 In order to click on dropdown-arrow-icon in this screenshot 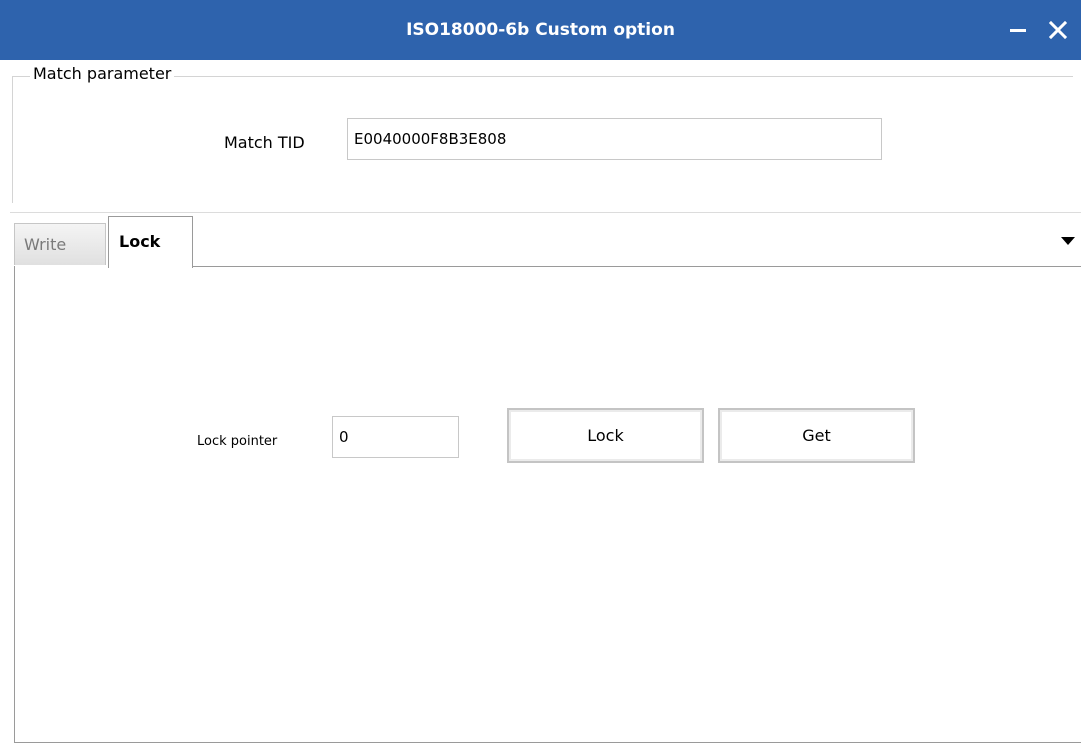, I will do `click(1068, 241)`.